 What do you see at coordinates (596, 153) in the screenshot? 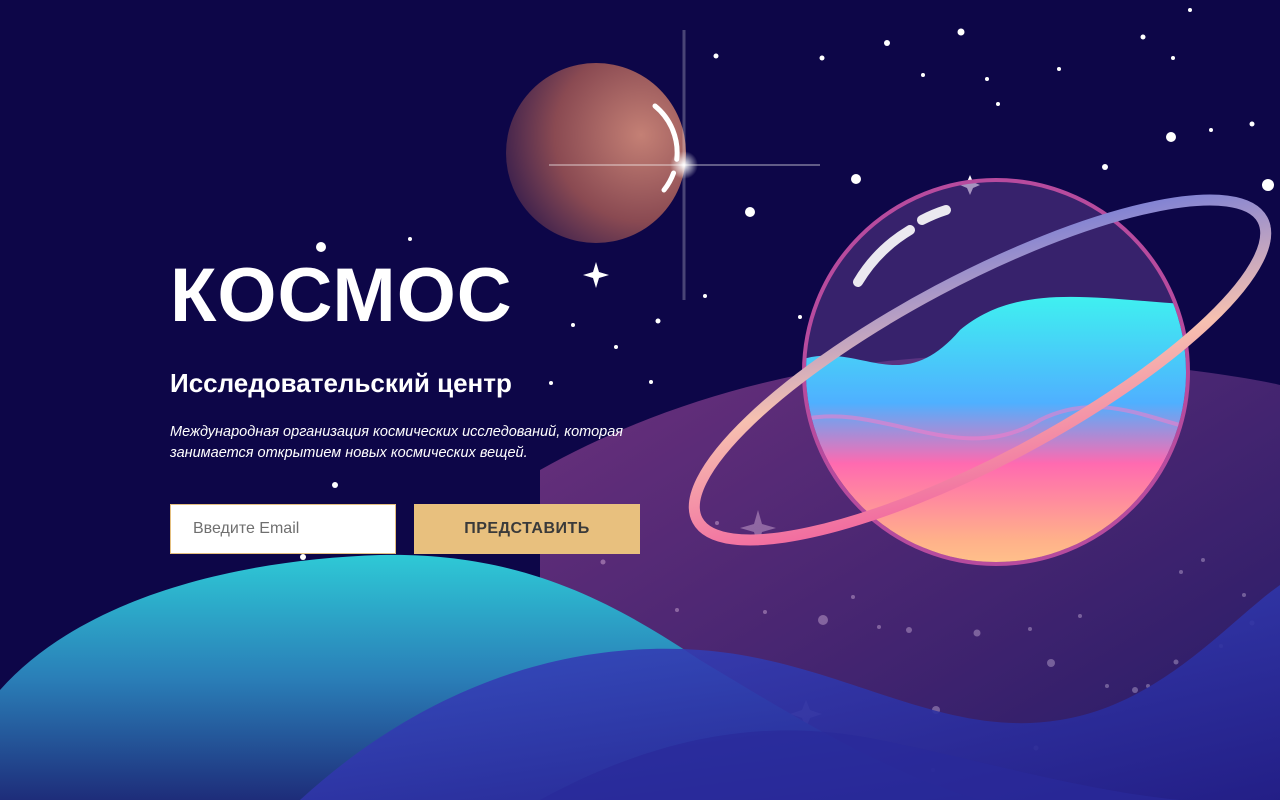
I see `red-planet` at bounding box center [596, 153].